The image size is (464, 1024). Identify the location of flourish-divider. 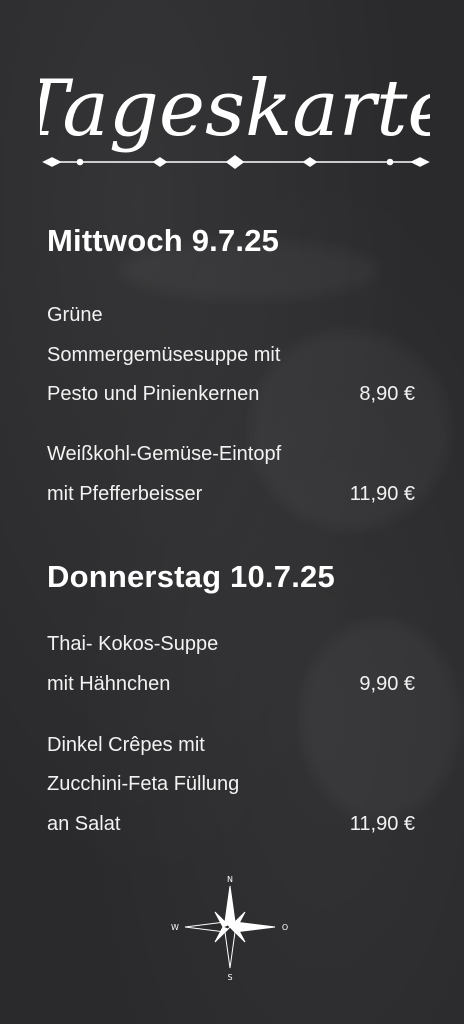
(236, 162).